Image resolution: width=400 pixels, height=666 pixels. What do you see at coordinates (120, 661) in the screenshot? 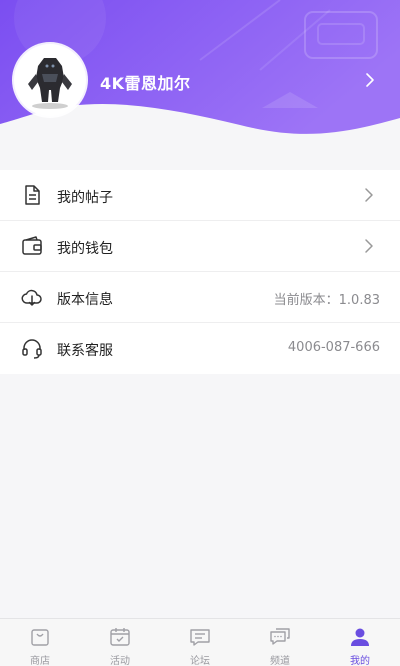
I see `tab-label: 活动` at bounding box center [120, 661].